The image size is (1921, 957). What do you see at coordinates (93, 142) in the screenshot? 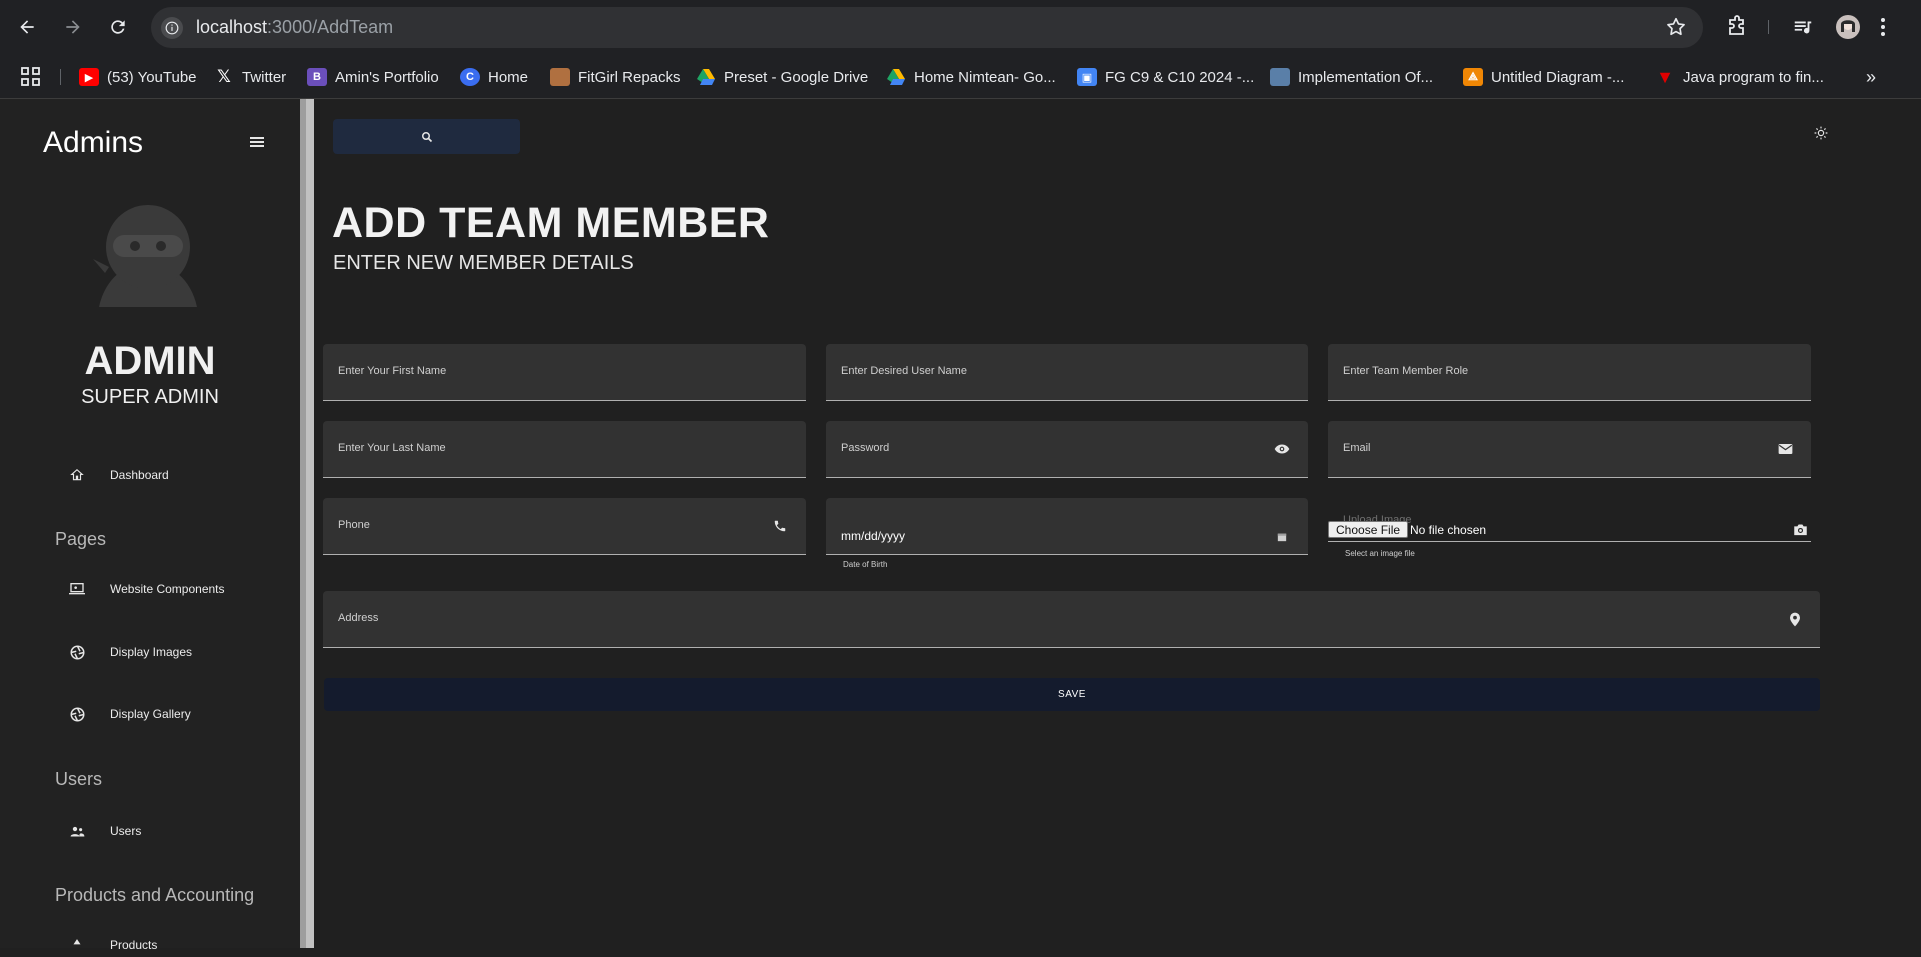
I see `sidebar-title: Admins` at bounding box center [93, 142].